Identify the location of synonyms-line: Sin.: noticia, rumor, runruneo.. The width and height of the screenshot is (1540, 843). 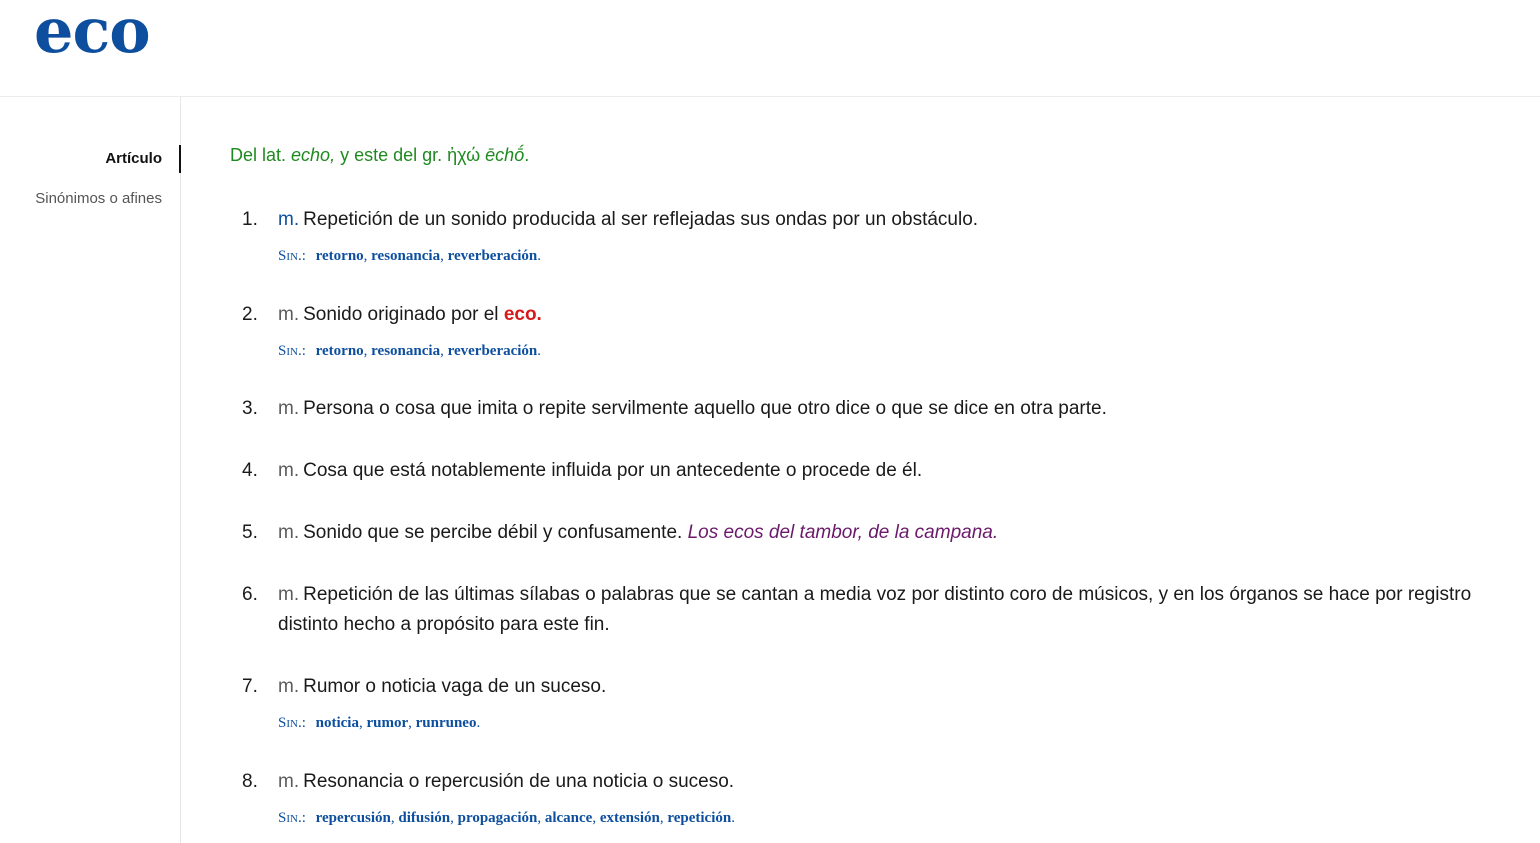
(379, 723).